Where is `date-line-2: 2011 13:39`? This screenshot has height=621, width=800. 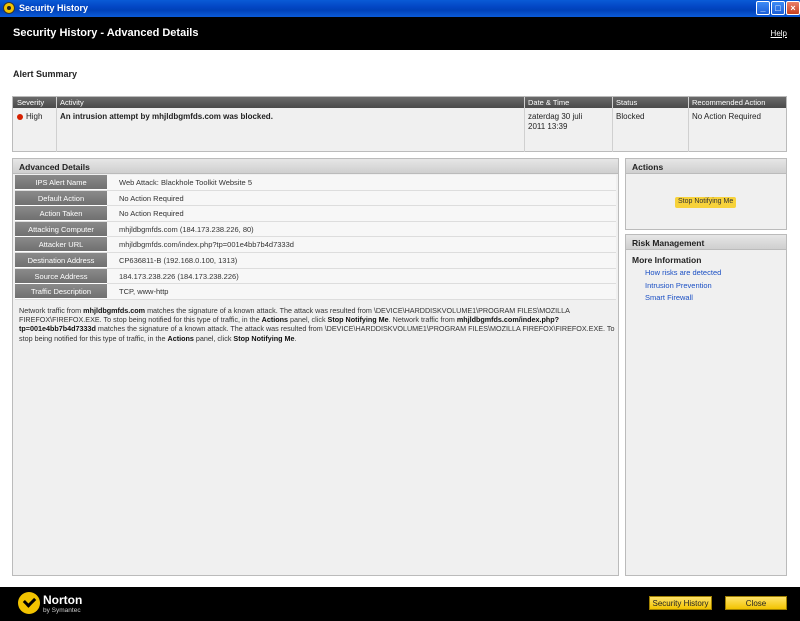 date-line-2: 2011 13:39 is located at coordinates (548, 126).